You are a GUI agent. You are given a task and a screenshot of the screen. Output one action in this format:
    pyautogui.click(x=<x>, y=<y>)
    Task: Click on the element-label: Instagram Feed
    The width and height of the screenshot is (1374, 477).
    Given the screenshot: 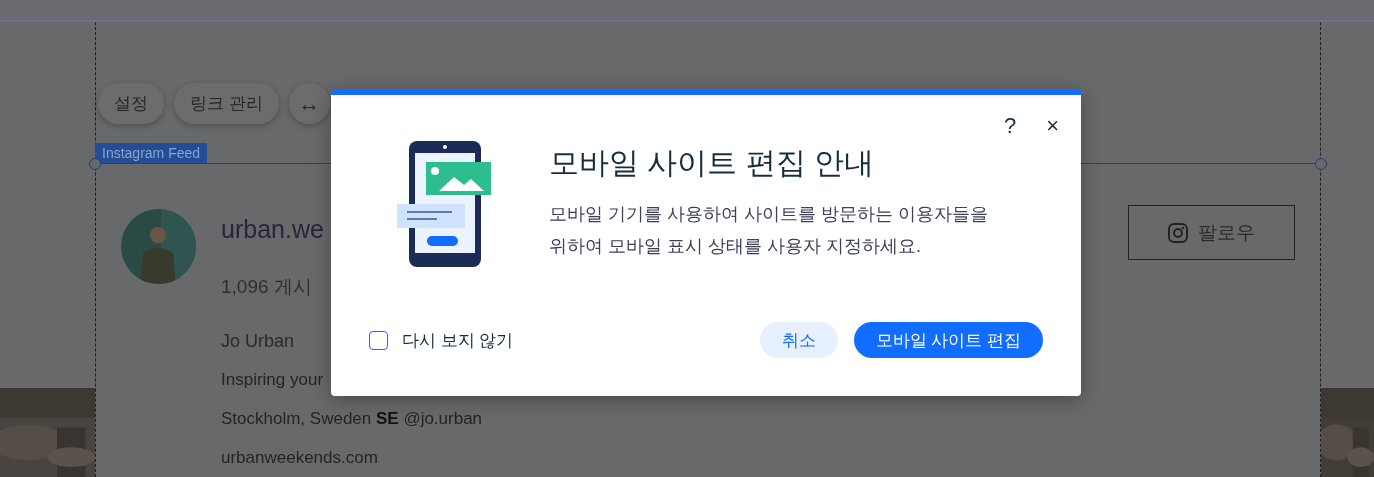 What is the action you would take?
    pyautogui.click(x=151, y=153)
    